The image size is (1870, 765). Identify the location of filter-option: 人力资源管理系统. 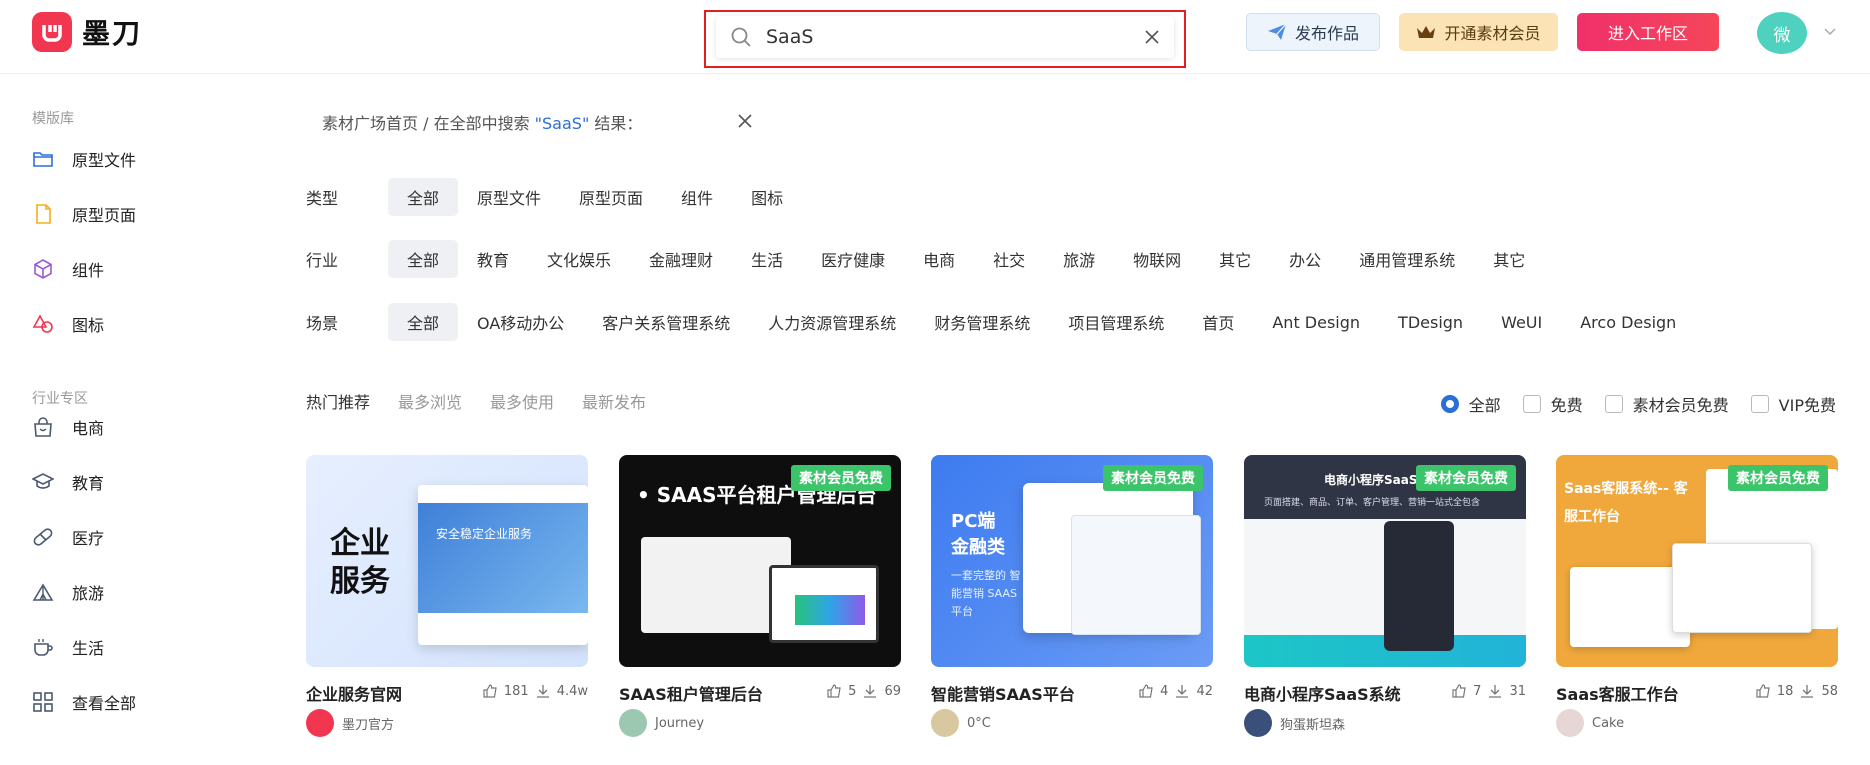
(832, 322).